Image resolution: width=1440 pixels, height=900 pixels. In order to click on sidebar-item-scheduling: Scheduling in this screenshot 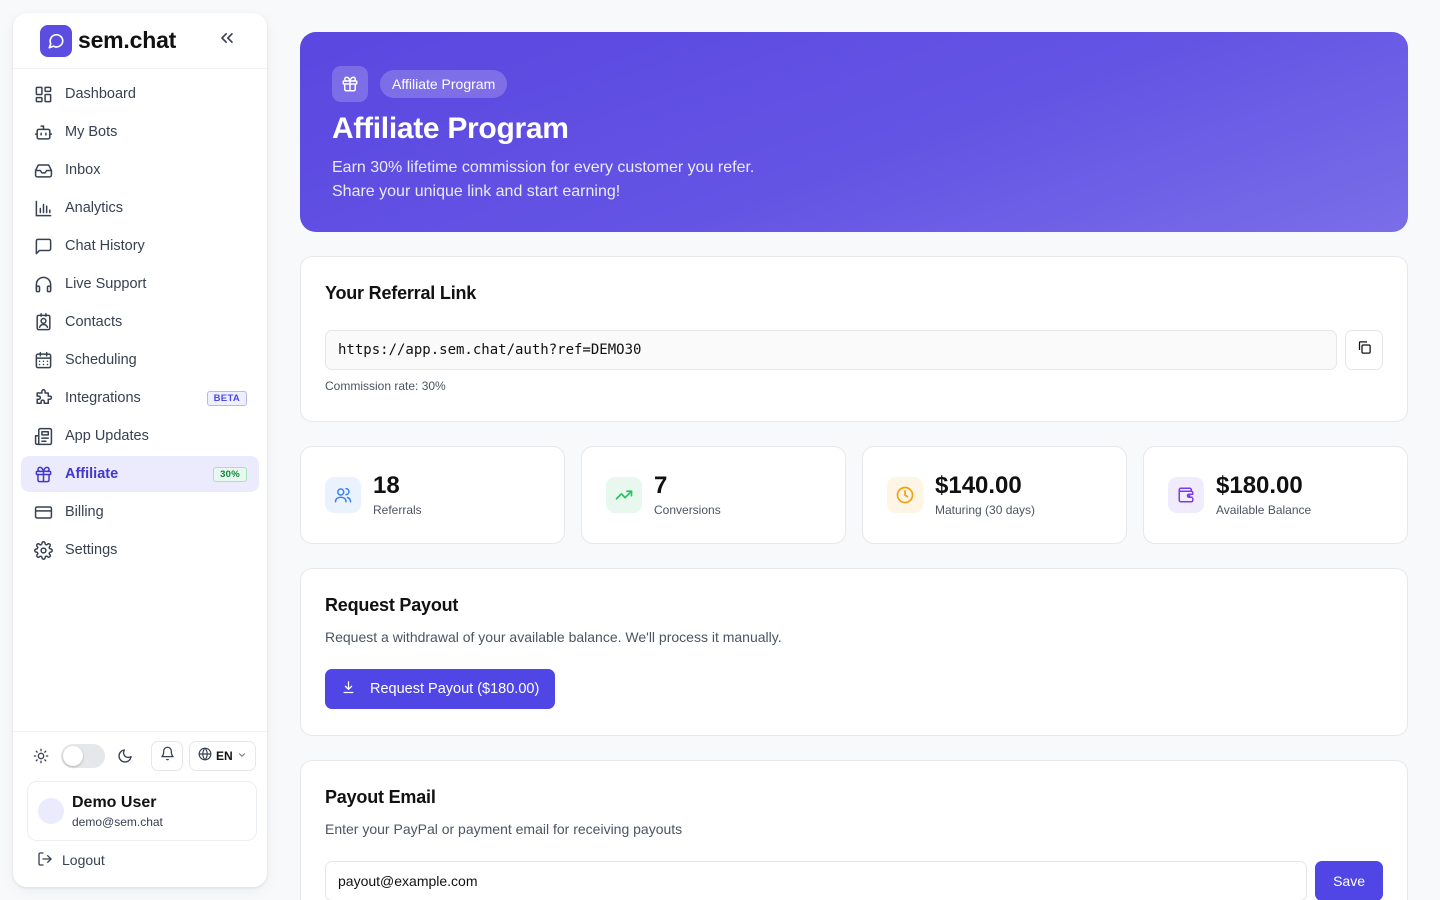, I will do `click(140, 360)`.